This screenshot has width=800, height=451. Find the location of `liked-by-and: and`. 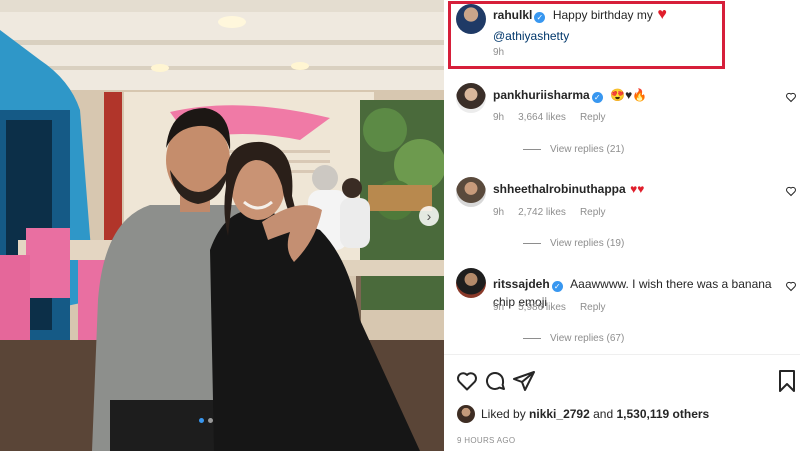

liked-by-and: and is located at coordinates (603, 414).